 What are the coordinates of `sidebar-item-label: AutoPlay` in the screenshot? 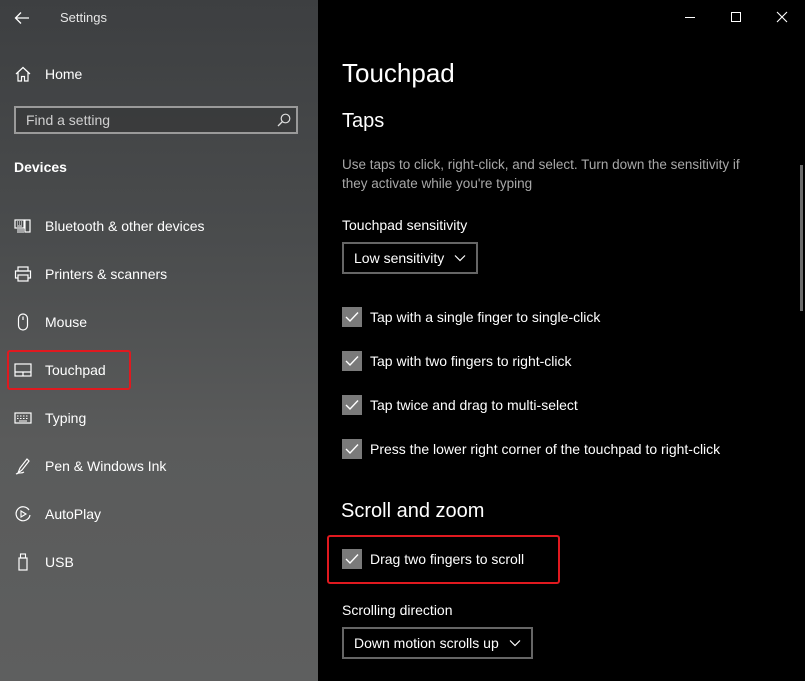 It's located at (73, 514).